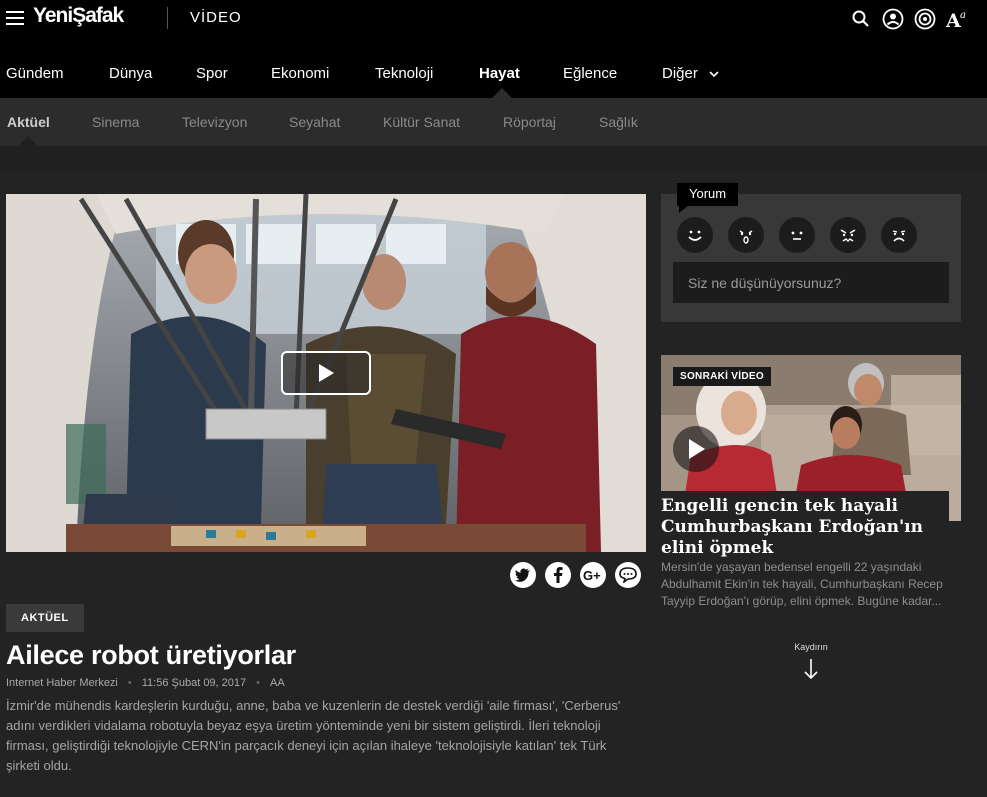  I want to click on nav-item-diger: Diğer, so click(691, 73).